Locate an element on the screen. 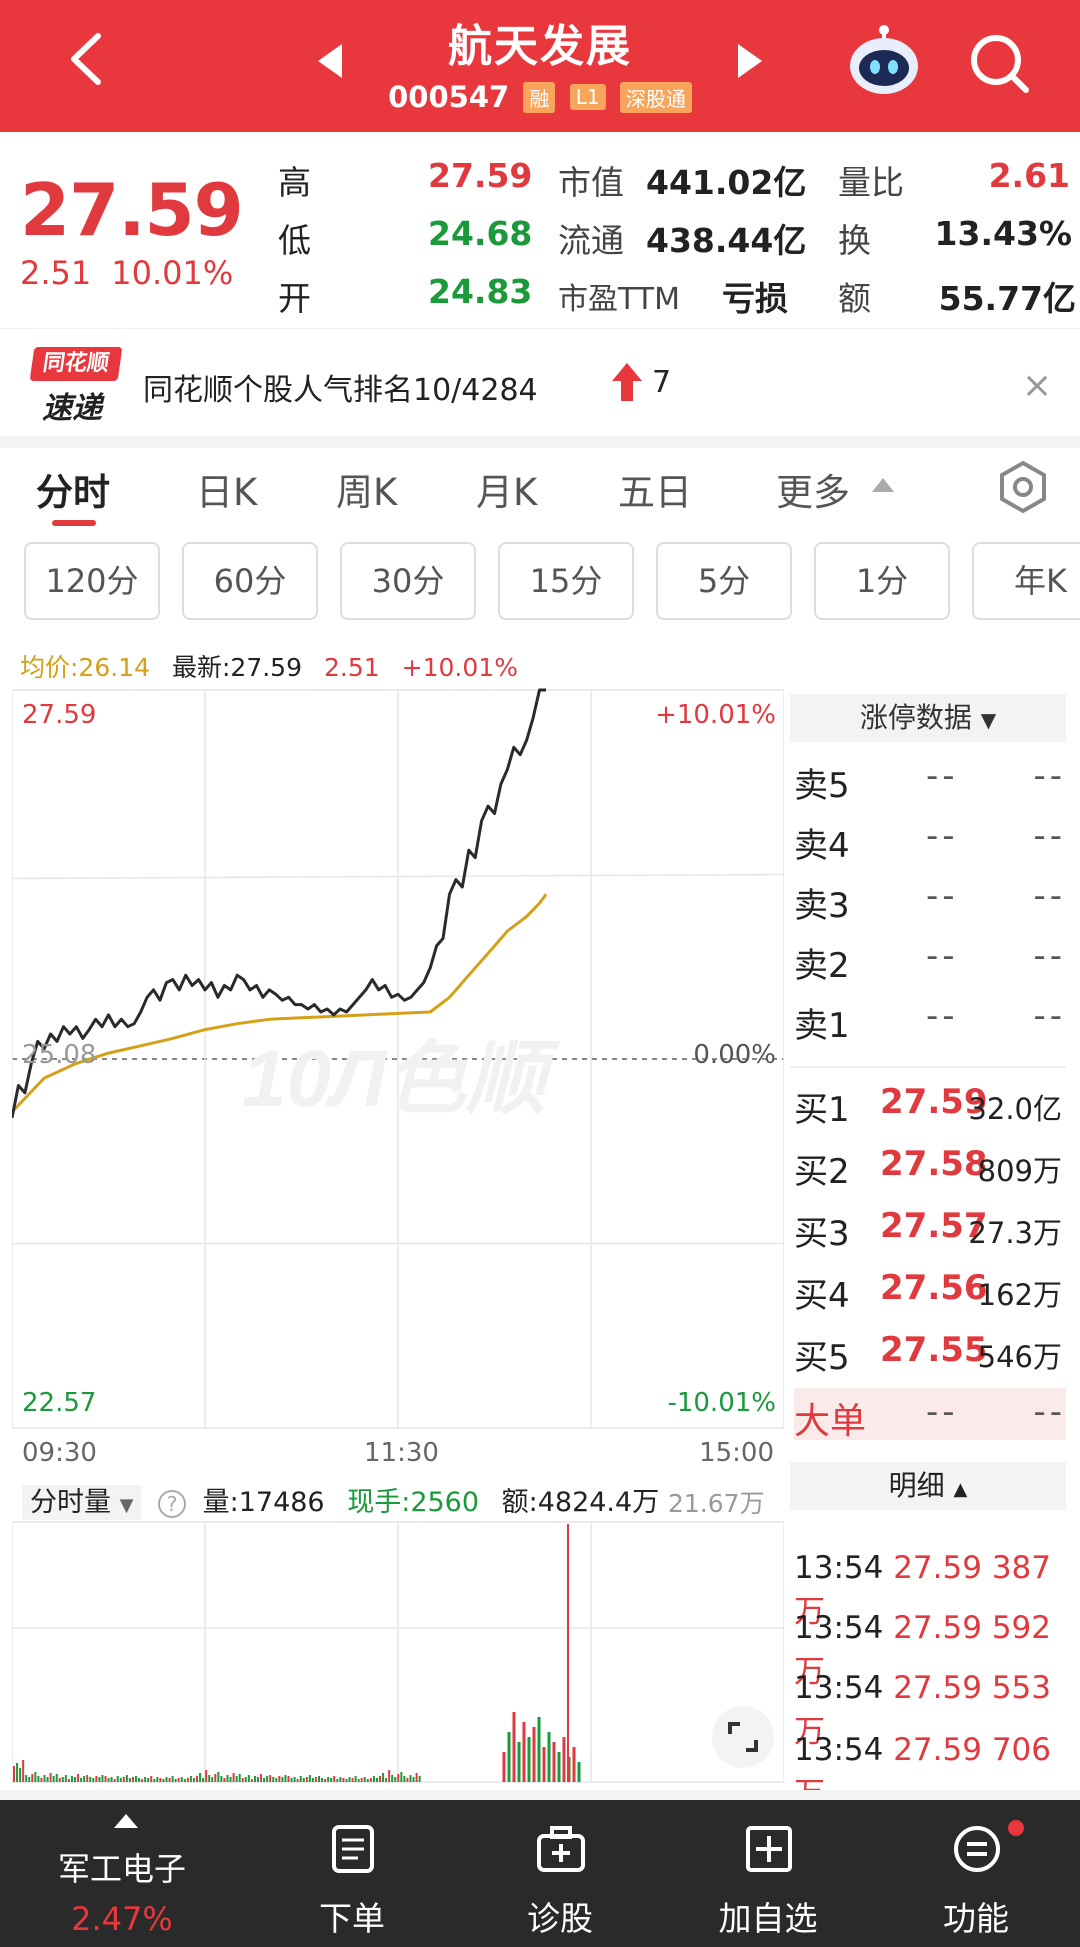  big-order-row: 大单 -- -- is located at coordinates (930, 1415).